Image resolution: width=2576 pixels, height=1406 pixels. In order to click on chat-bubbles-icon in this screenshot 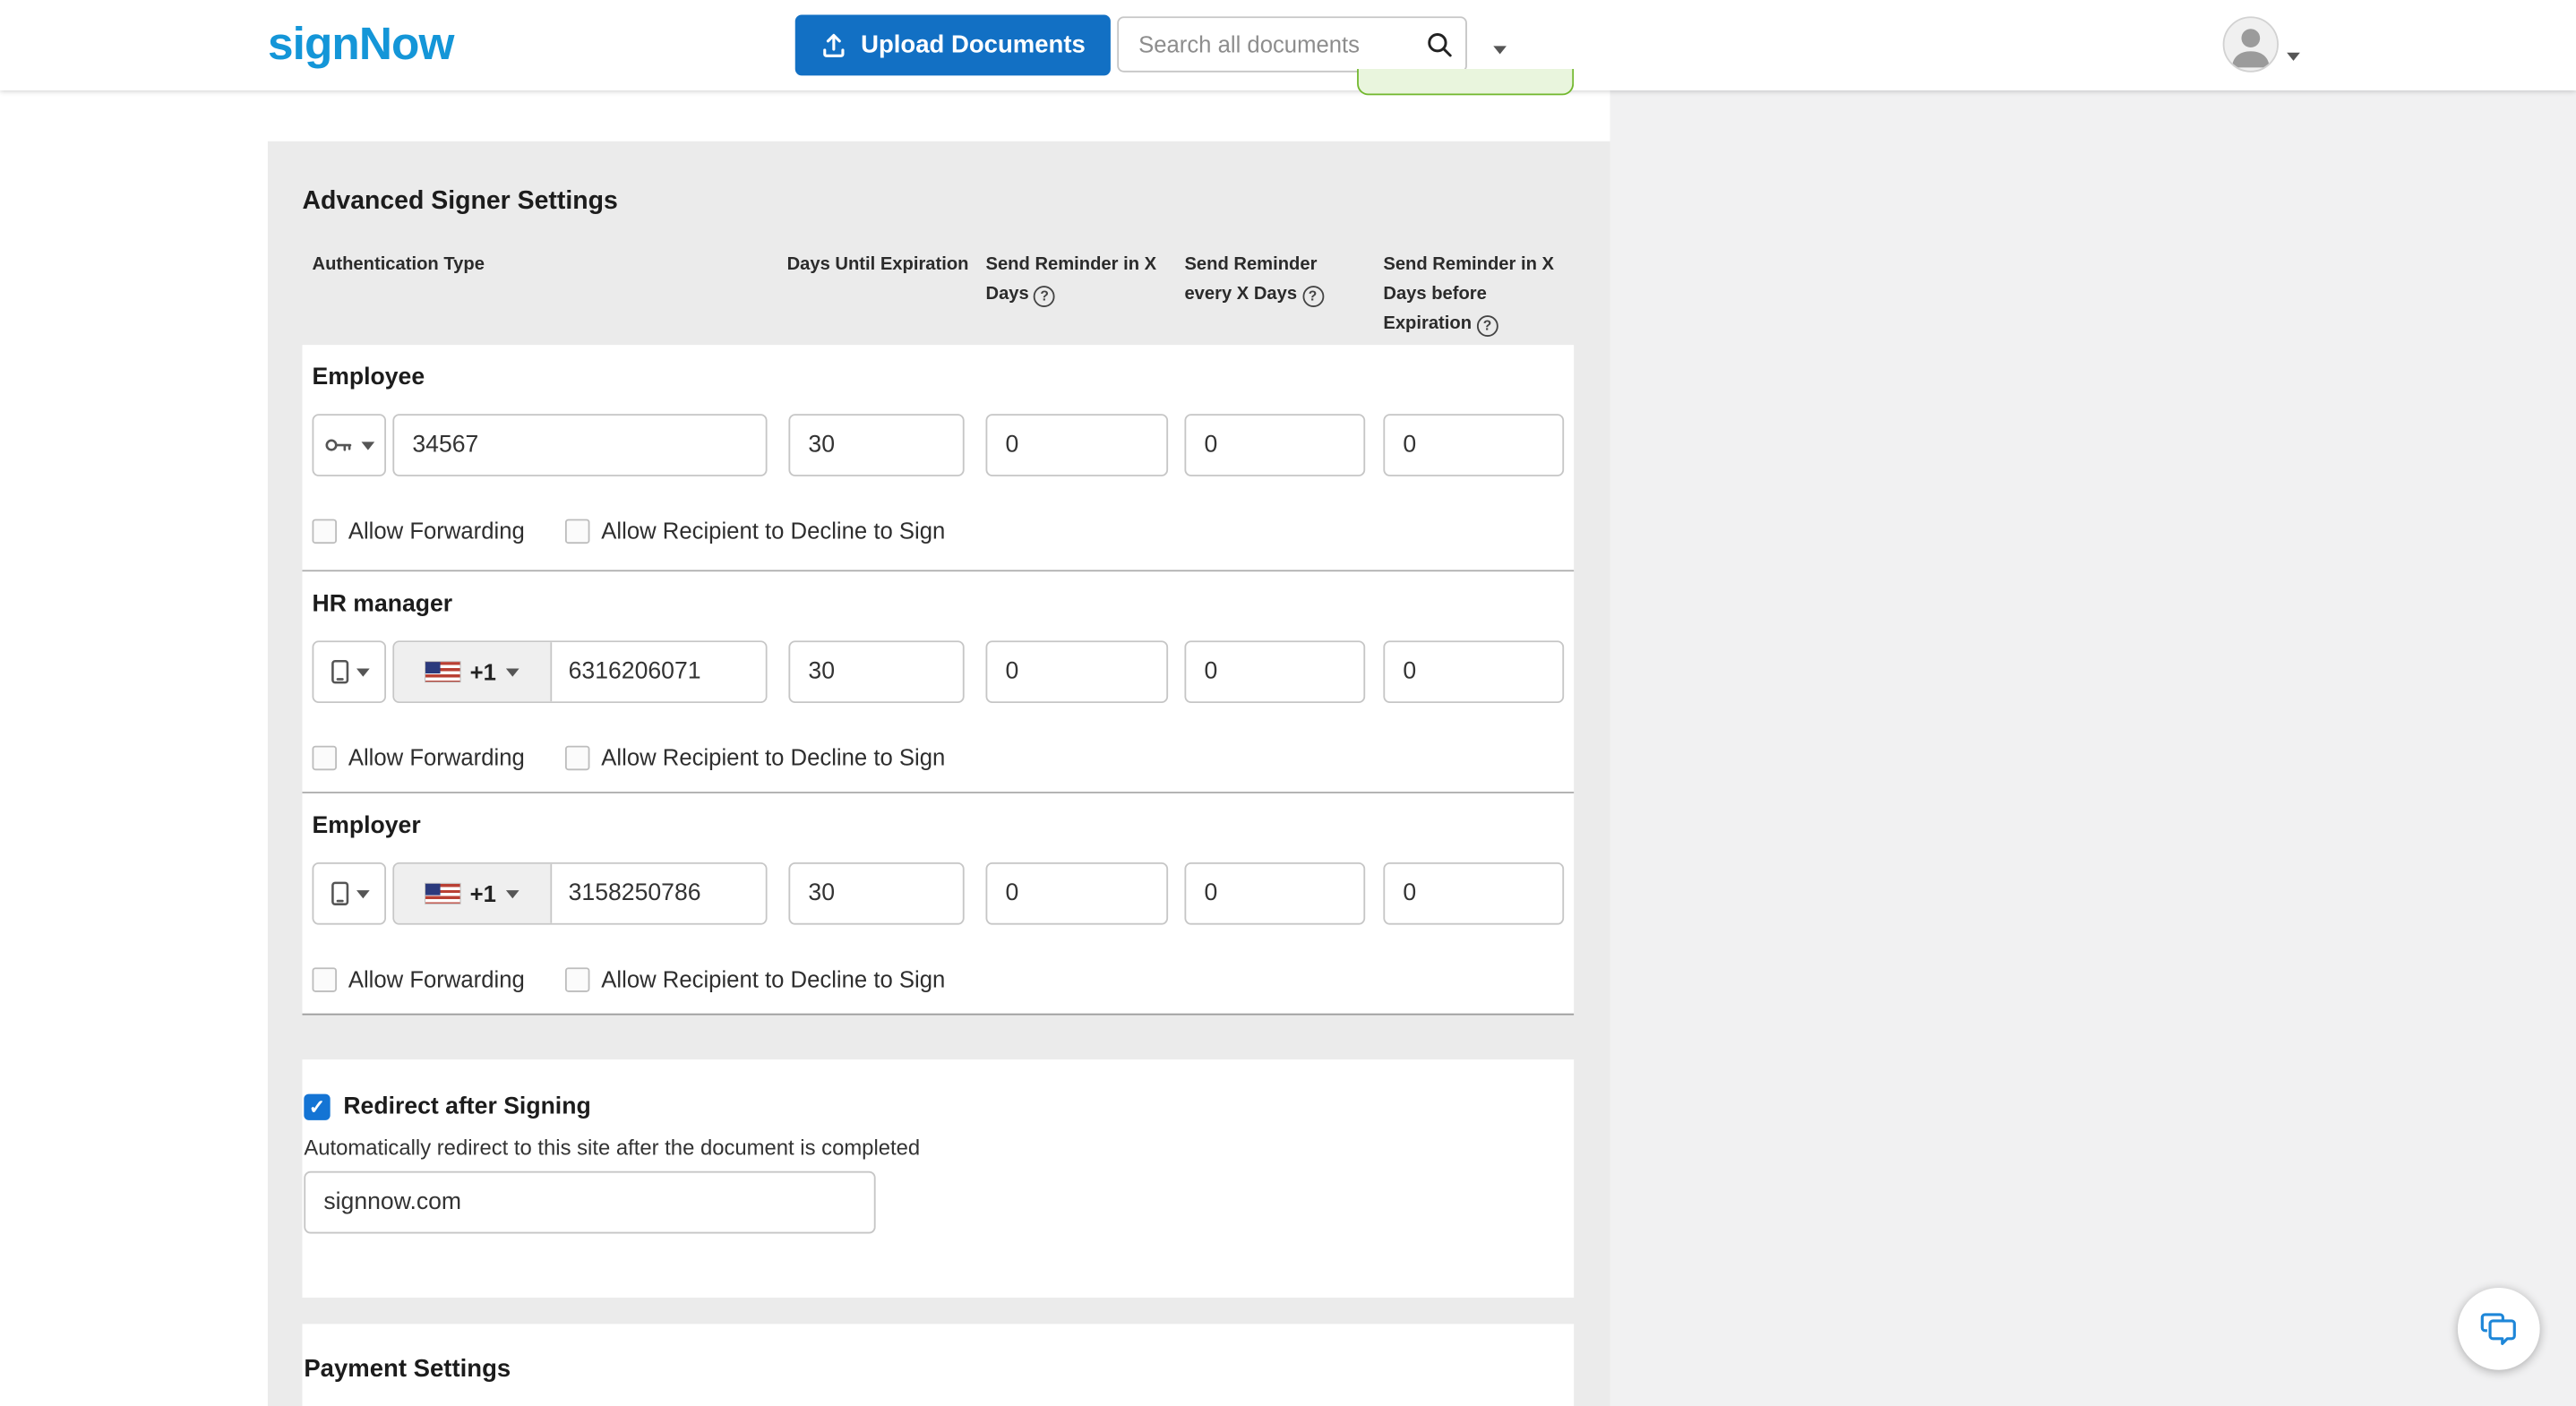, I will do `click(2498, 1328)`.